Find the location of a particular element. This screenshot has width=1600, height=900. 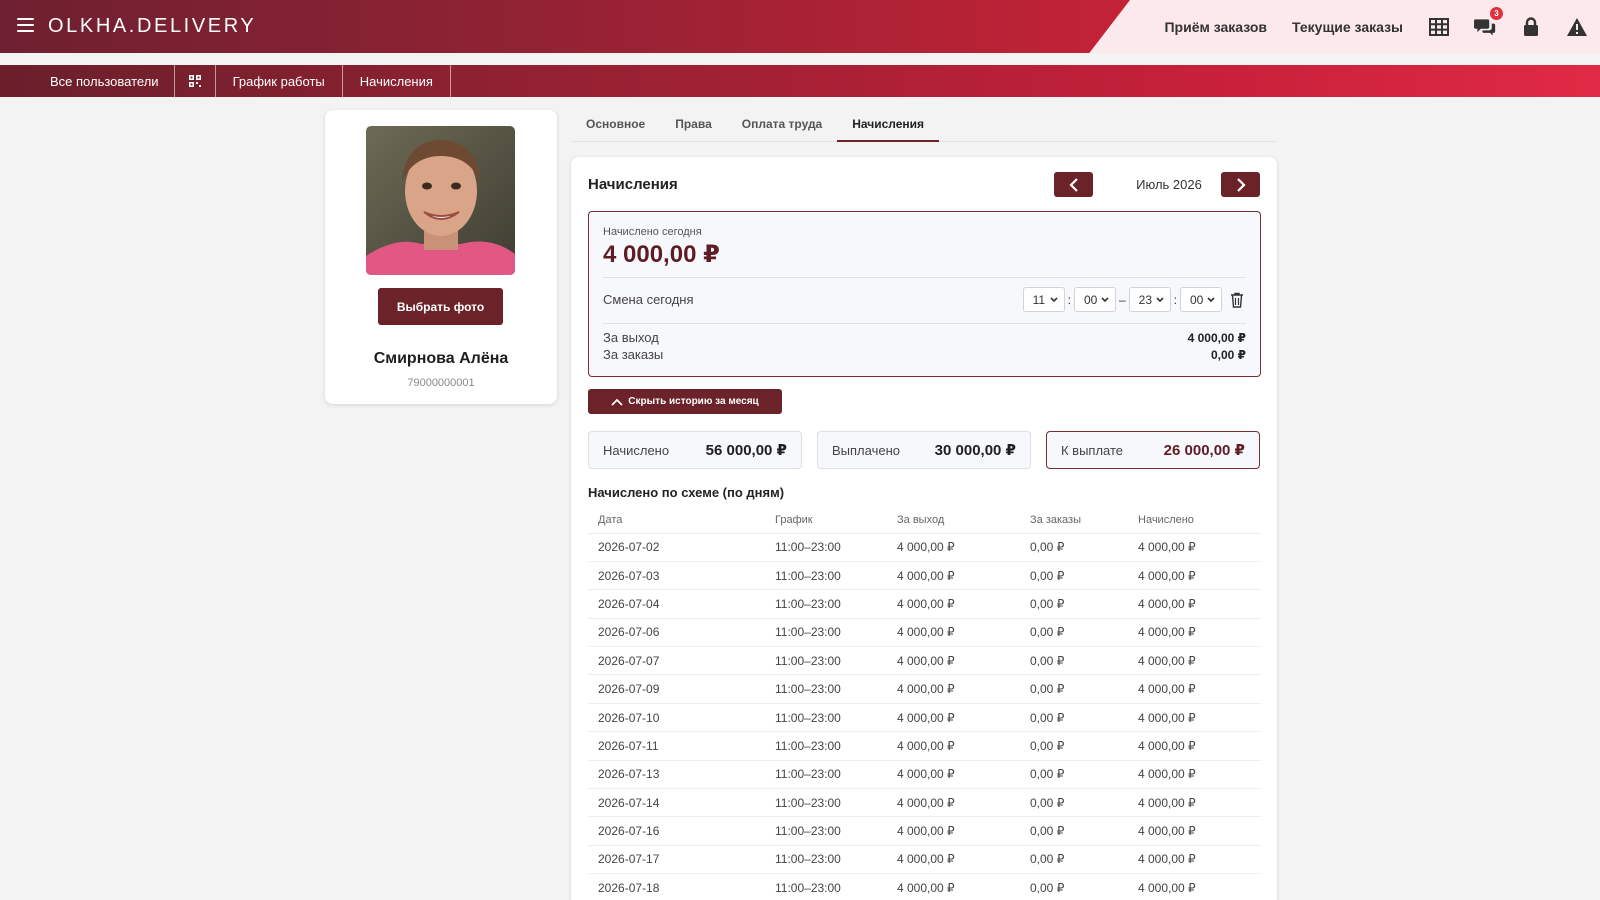

shift-end-hour-select: 23 is located at coordinates (1149, 299).